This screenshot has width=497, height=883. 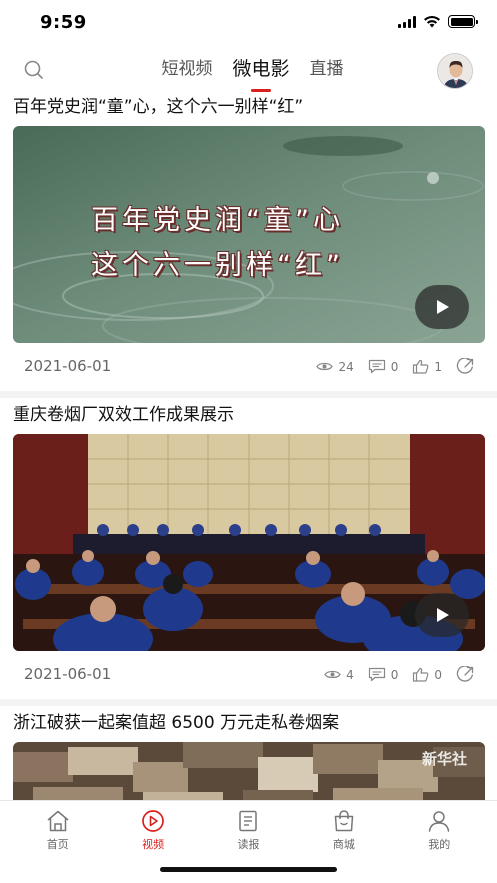 What do you see at coordinates (248, 761) in the screenshot?
I see `video-card: 浙江破获一起案值超 6500 万元走私卷烟案 新华社` at bounding box center [248, 761].